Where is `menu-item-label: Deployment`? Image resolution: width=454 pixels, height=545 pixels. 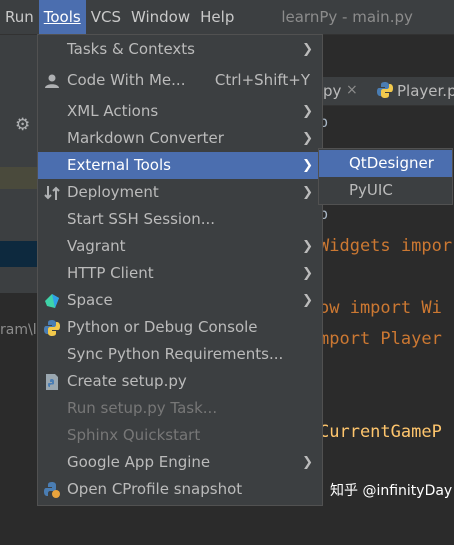 menu-item-label: Deployment is located at coordinates (113, 192).